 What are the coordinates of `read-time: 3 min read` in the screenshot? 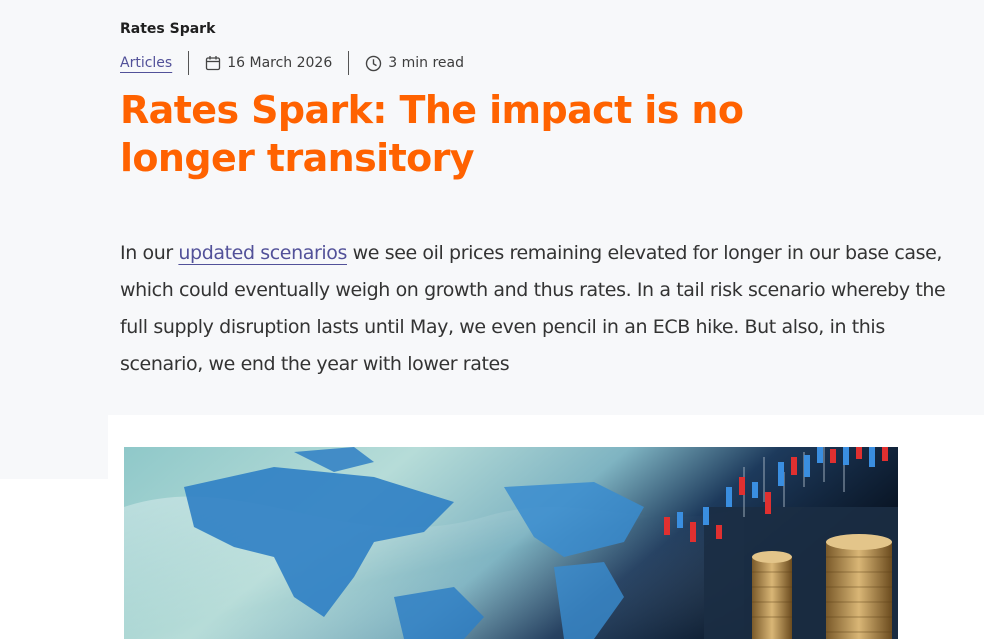 It's located at (426, 63).